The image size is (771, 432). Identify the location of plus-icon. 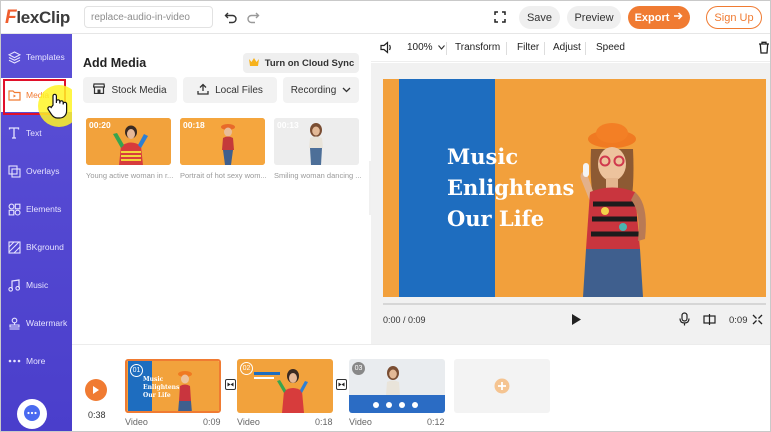
(502, 386).